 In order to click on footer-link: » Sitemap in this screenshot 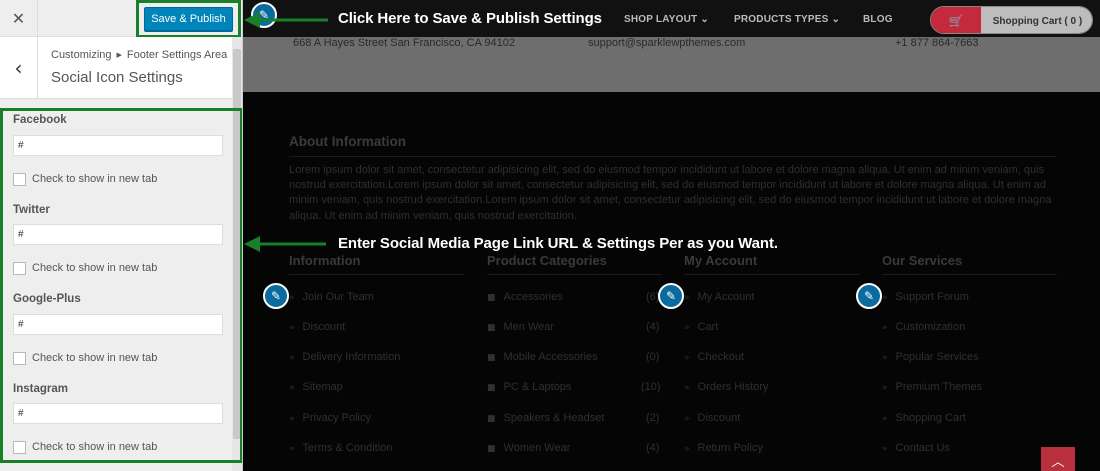, I will do `click(316, 387)`.